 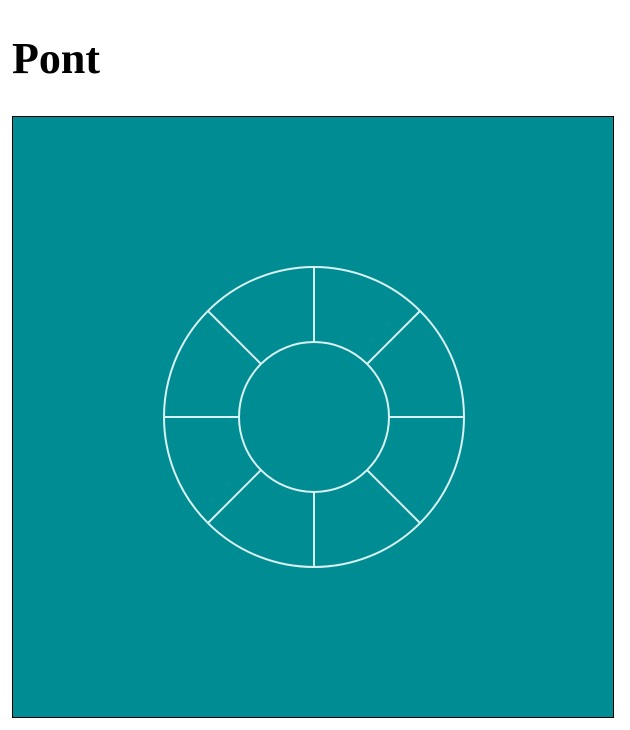 What do you see at coordinates (393, 337) in the screenshot?
I see `segment-divider-top-right` at bounding box center [393, 337].